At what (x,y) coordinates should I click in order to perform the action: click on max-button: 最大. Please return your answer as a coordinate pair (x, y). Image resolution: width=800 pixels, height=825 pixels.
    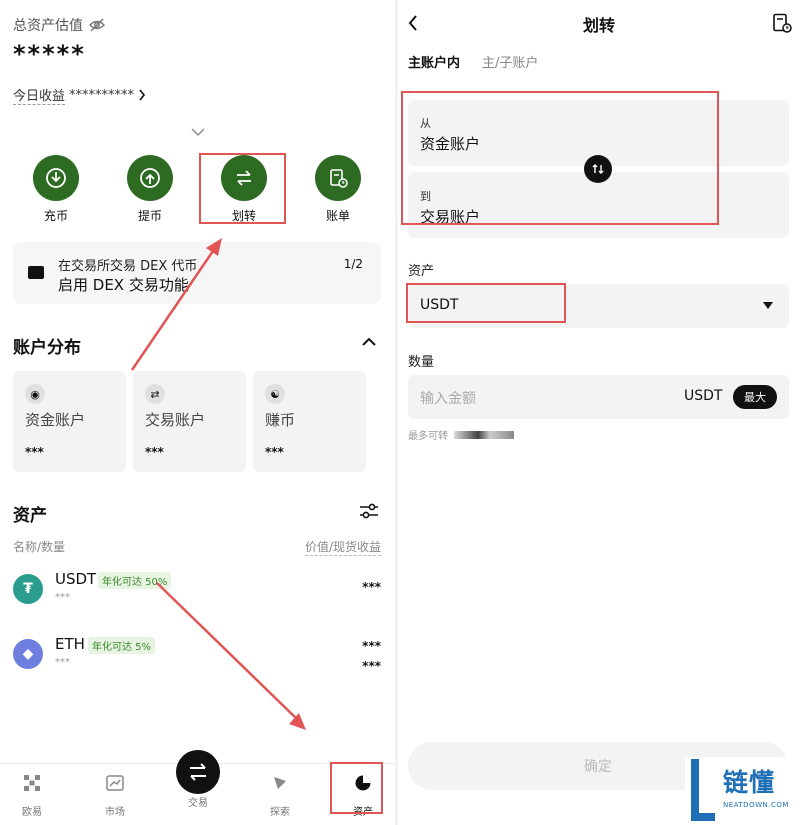
    Looking at the image, I should click on (755, 397).